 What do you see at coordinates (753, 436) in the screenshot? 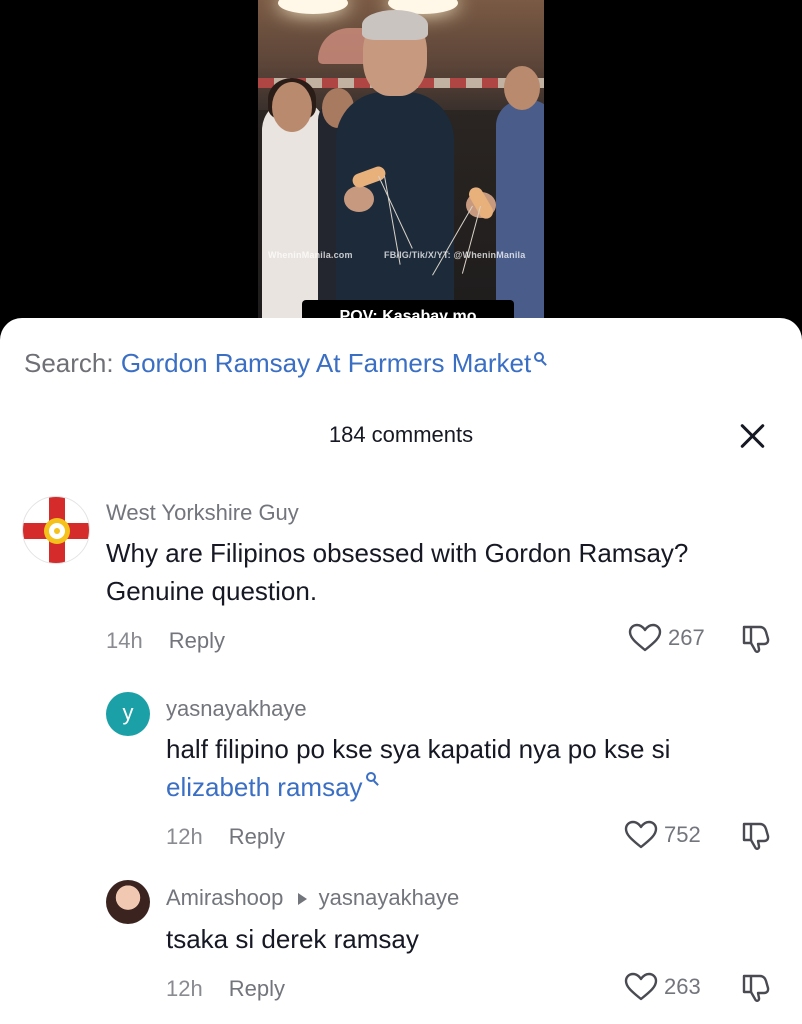
I see `close-icon` at bounding box center [753, 436].